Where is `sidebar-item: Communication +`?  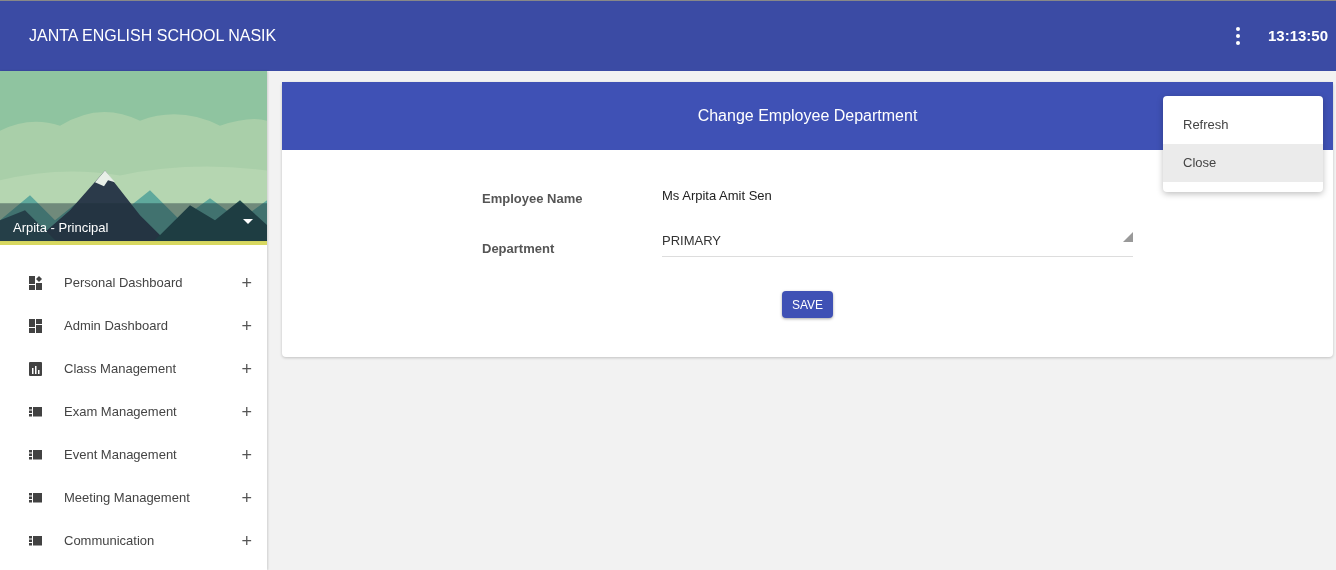 sidebar-item: Communication + is located at coordinates (133, 540).